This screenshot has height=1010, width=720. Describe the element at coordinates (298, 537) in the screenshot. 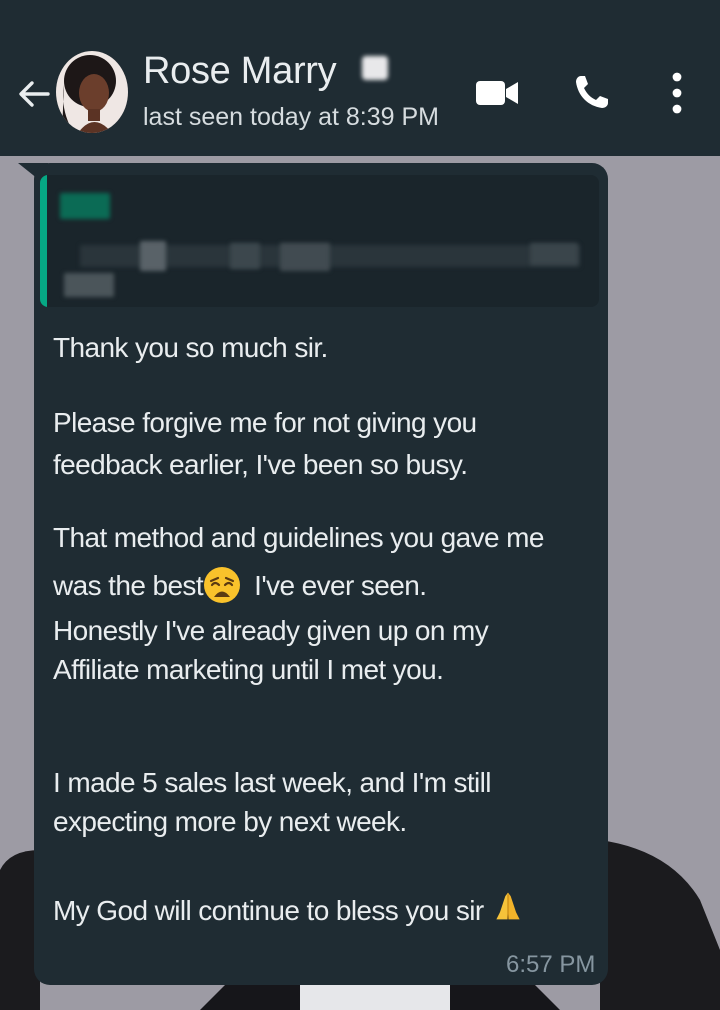

I see `message-line: That method and guidelines you gave me` at that location.